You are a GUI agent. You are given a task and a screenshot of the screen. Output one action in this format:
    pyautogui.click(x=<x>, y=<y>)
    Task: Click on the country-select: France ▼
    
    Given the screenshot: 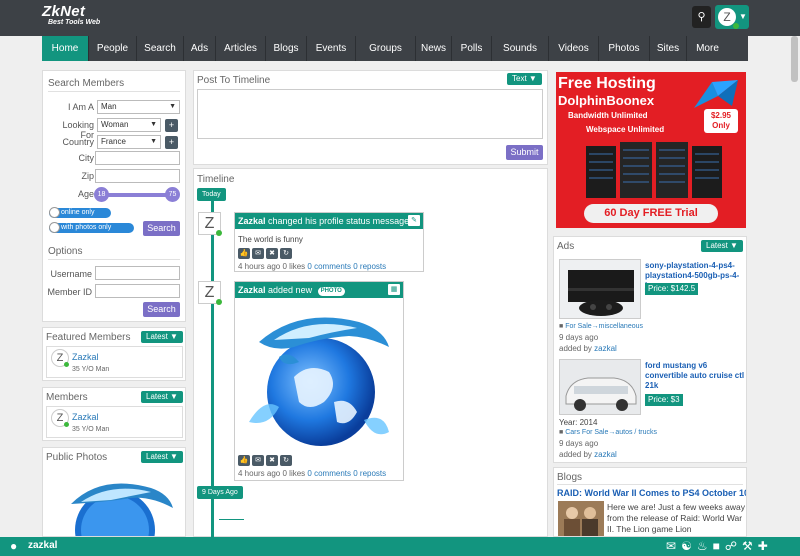 What is the action you would take?
    pyautogui.click(x=129, y=142)
    